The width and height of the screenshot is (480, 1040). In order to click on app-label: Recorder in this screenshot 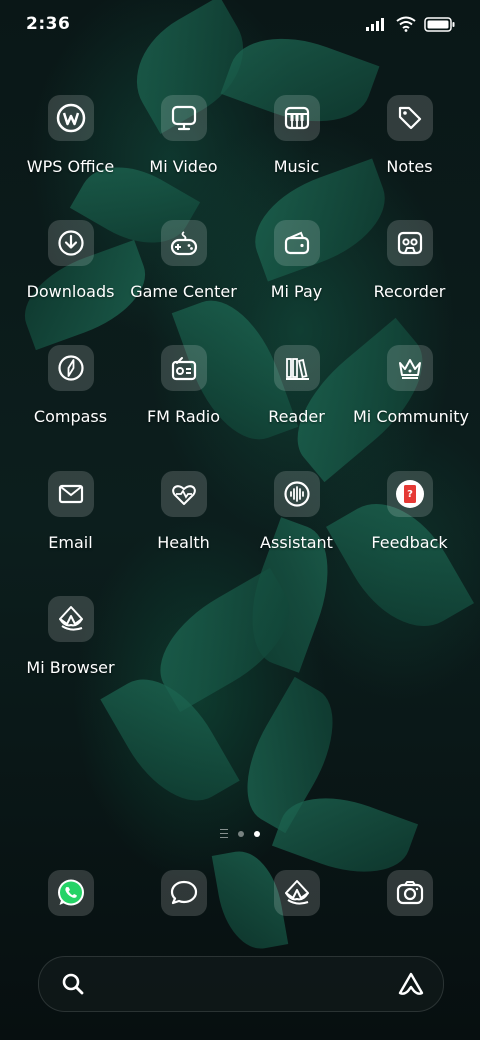, I will do `click(409, 291)`.